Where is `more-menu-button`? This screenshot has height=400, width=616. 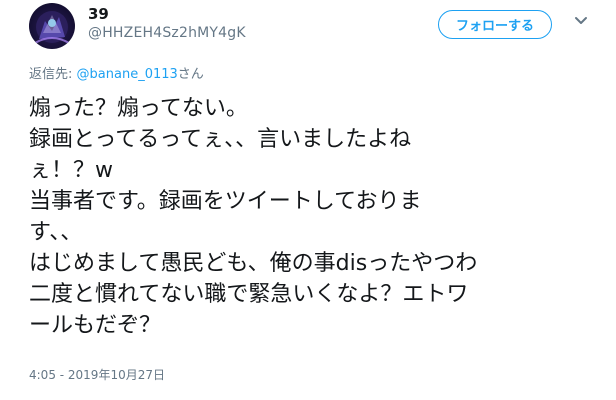
more-menu-button is located at coordinates (581, 20).